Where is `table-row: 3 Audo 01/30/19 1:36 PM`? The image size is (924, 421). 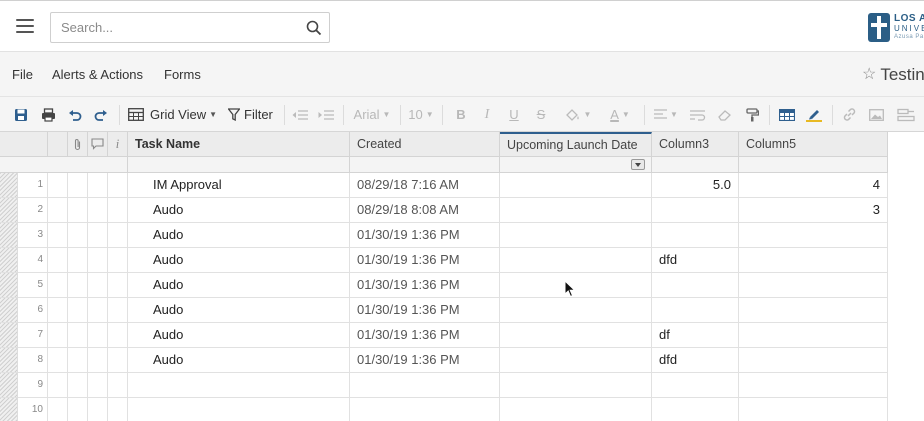
table-row: 3 Audo 01/30/19 1:36 PM is located at coordinates (444, 235).